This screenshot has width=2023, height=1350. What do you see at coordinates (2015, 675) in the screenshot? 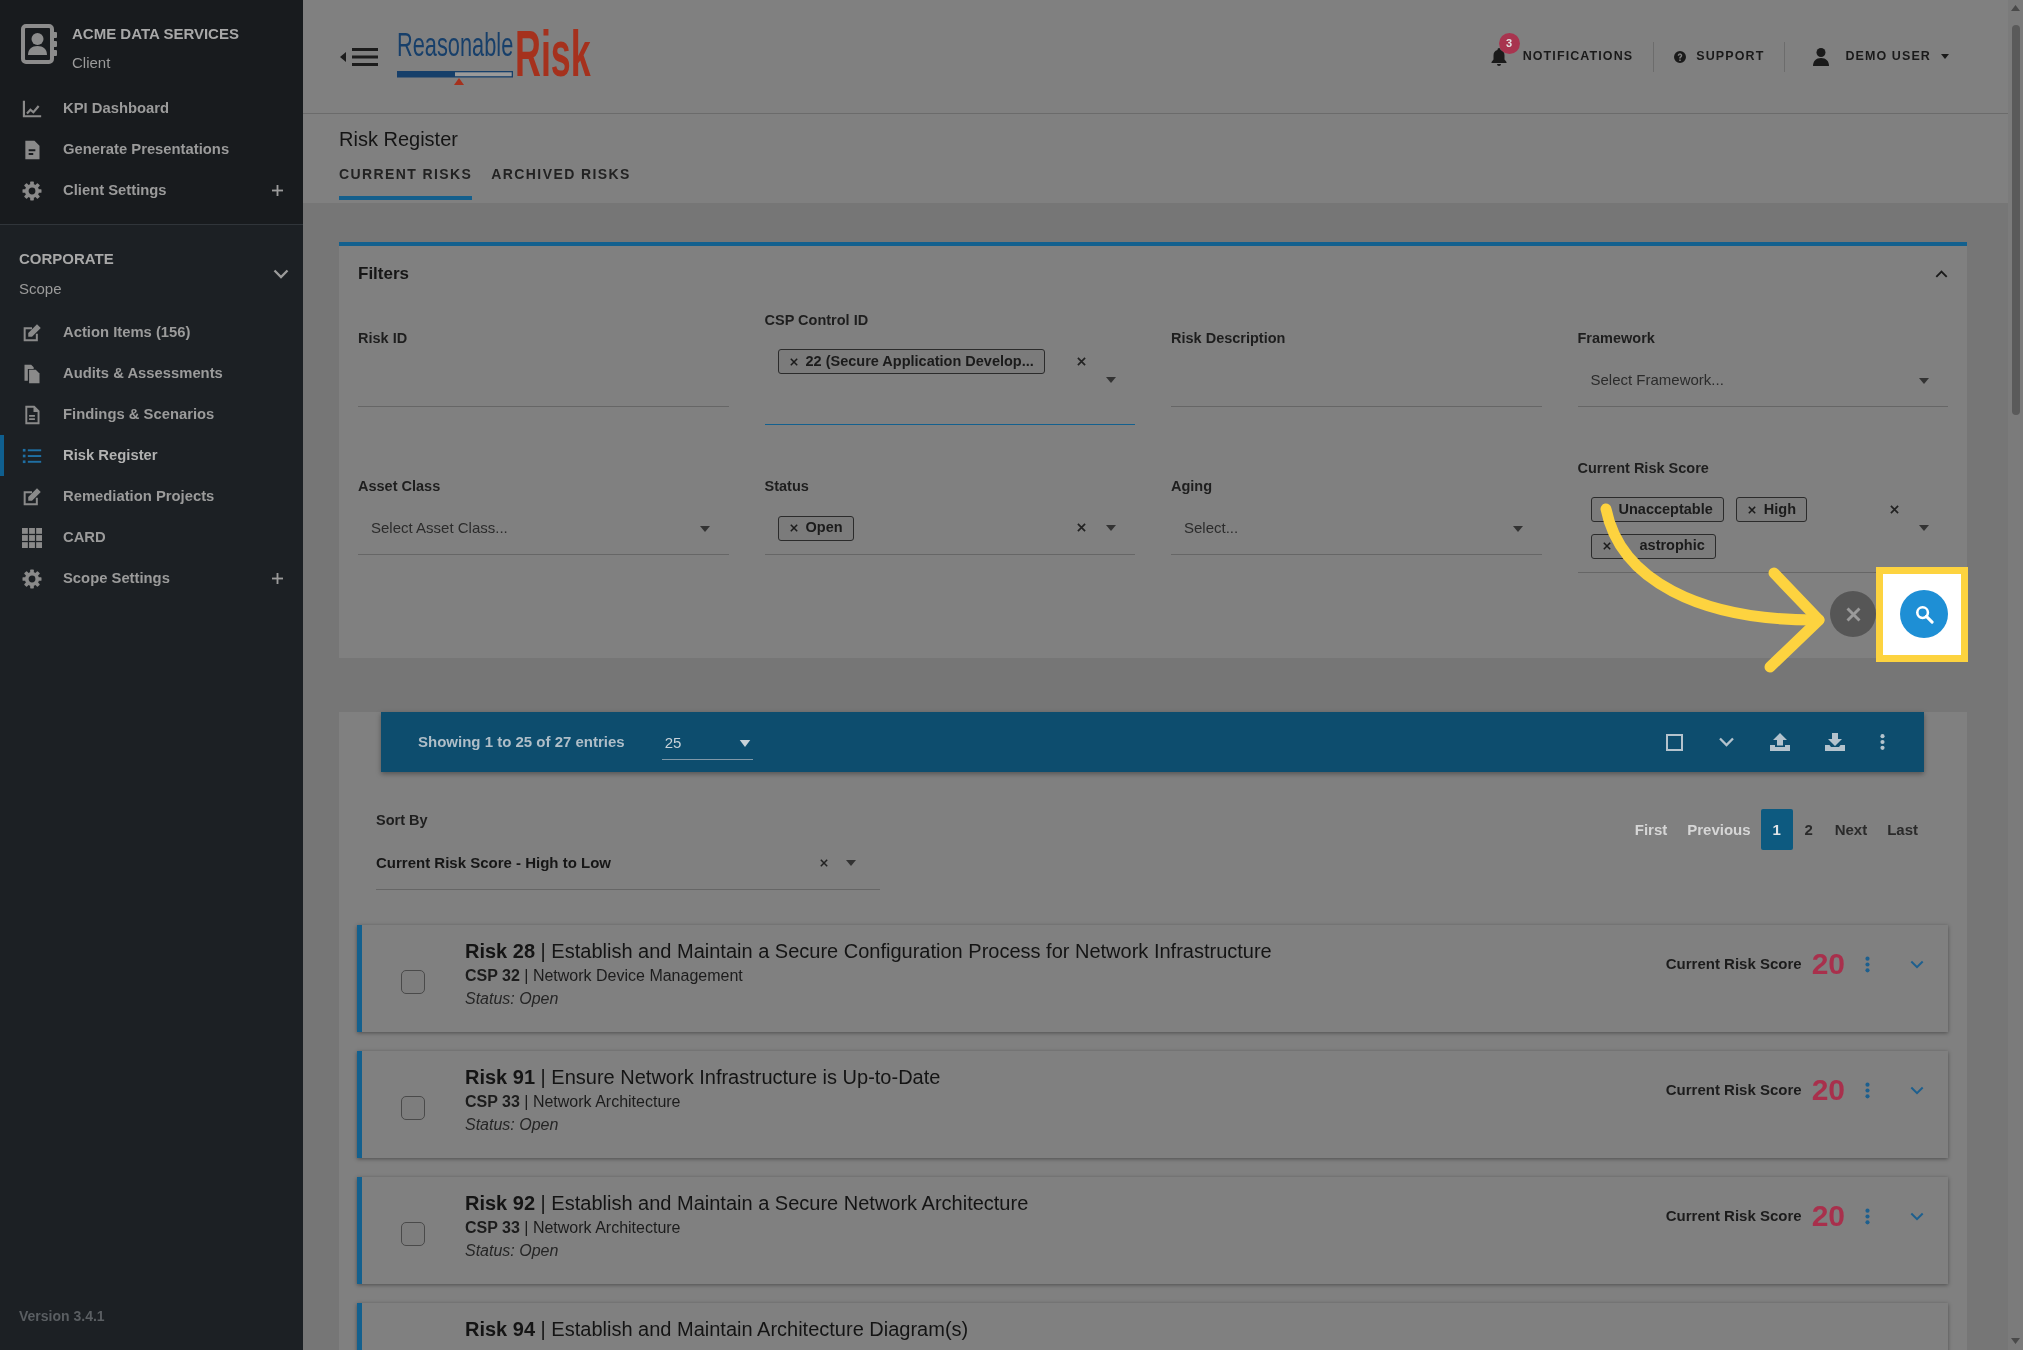
I see `scrollbar` at bounding box center [2015, 675].